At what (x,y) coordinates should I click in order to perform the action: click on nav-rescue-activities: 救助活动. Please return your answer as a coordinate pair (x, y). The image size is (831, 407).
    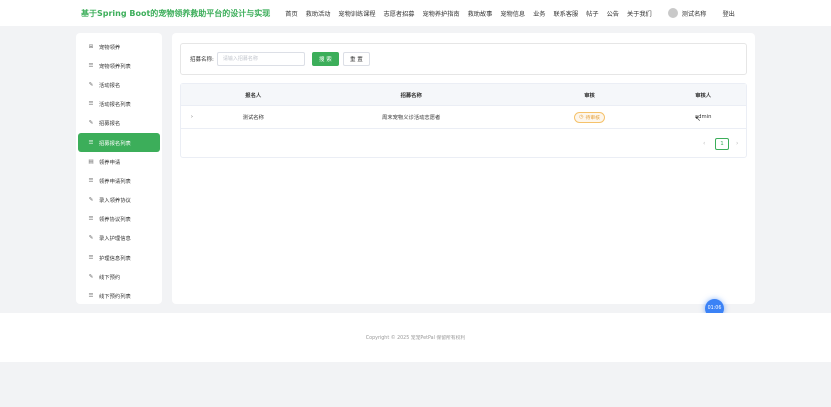
    Looking at the image, I should click on (318, 13).